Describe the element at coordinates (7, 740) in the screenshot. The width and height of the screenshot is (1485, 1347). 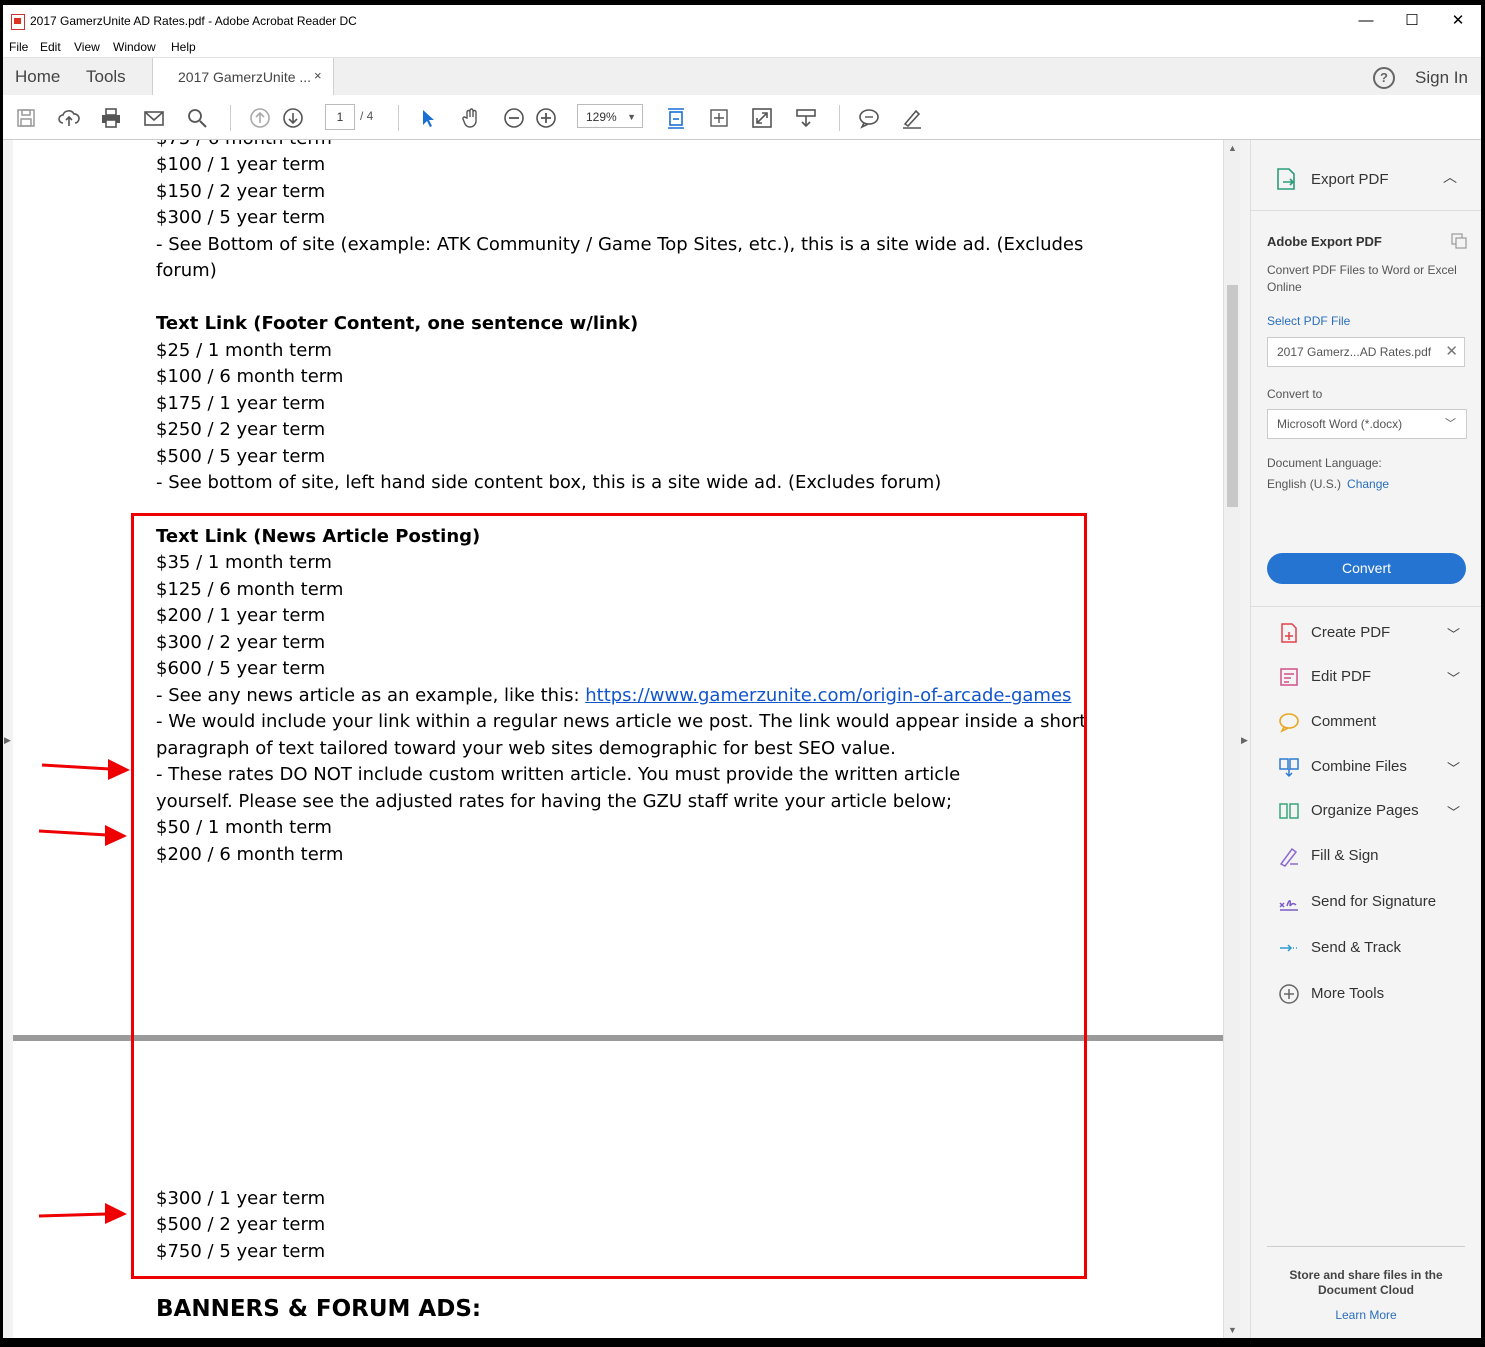
I see `expand-left-icon: ▶` at that location.